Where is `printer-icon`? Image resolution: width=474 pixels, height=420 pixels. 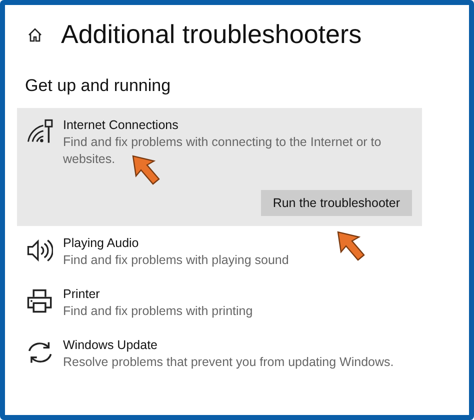
printer-icon is located at coordinates (39, 300).